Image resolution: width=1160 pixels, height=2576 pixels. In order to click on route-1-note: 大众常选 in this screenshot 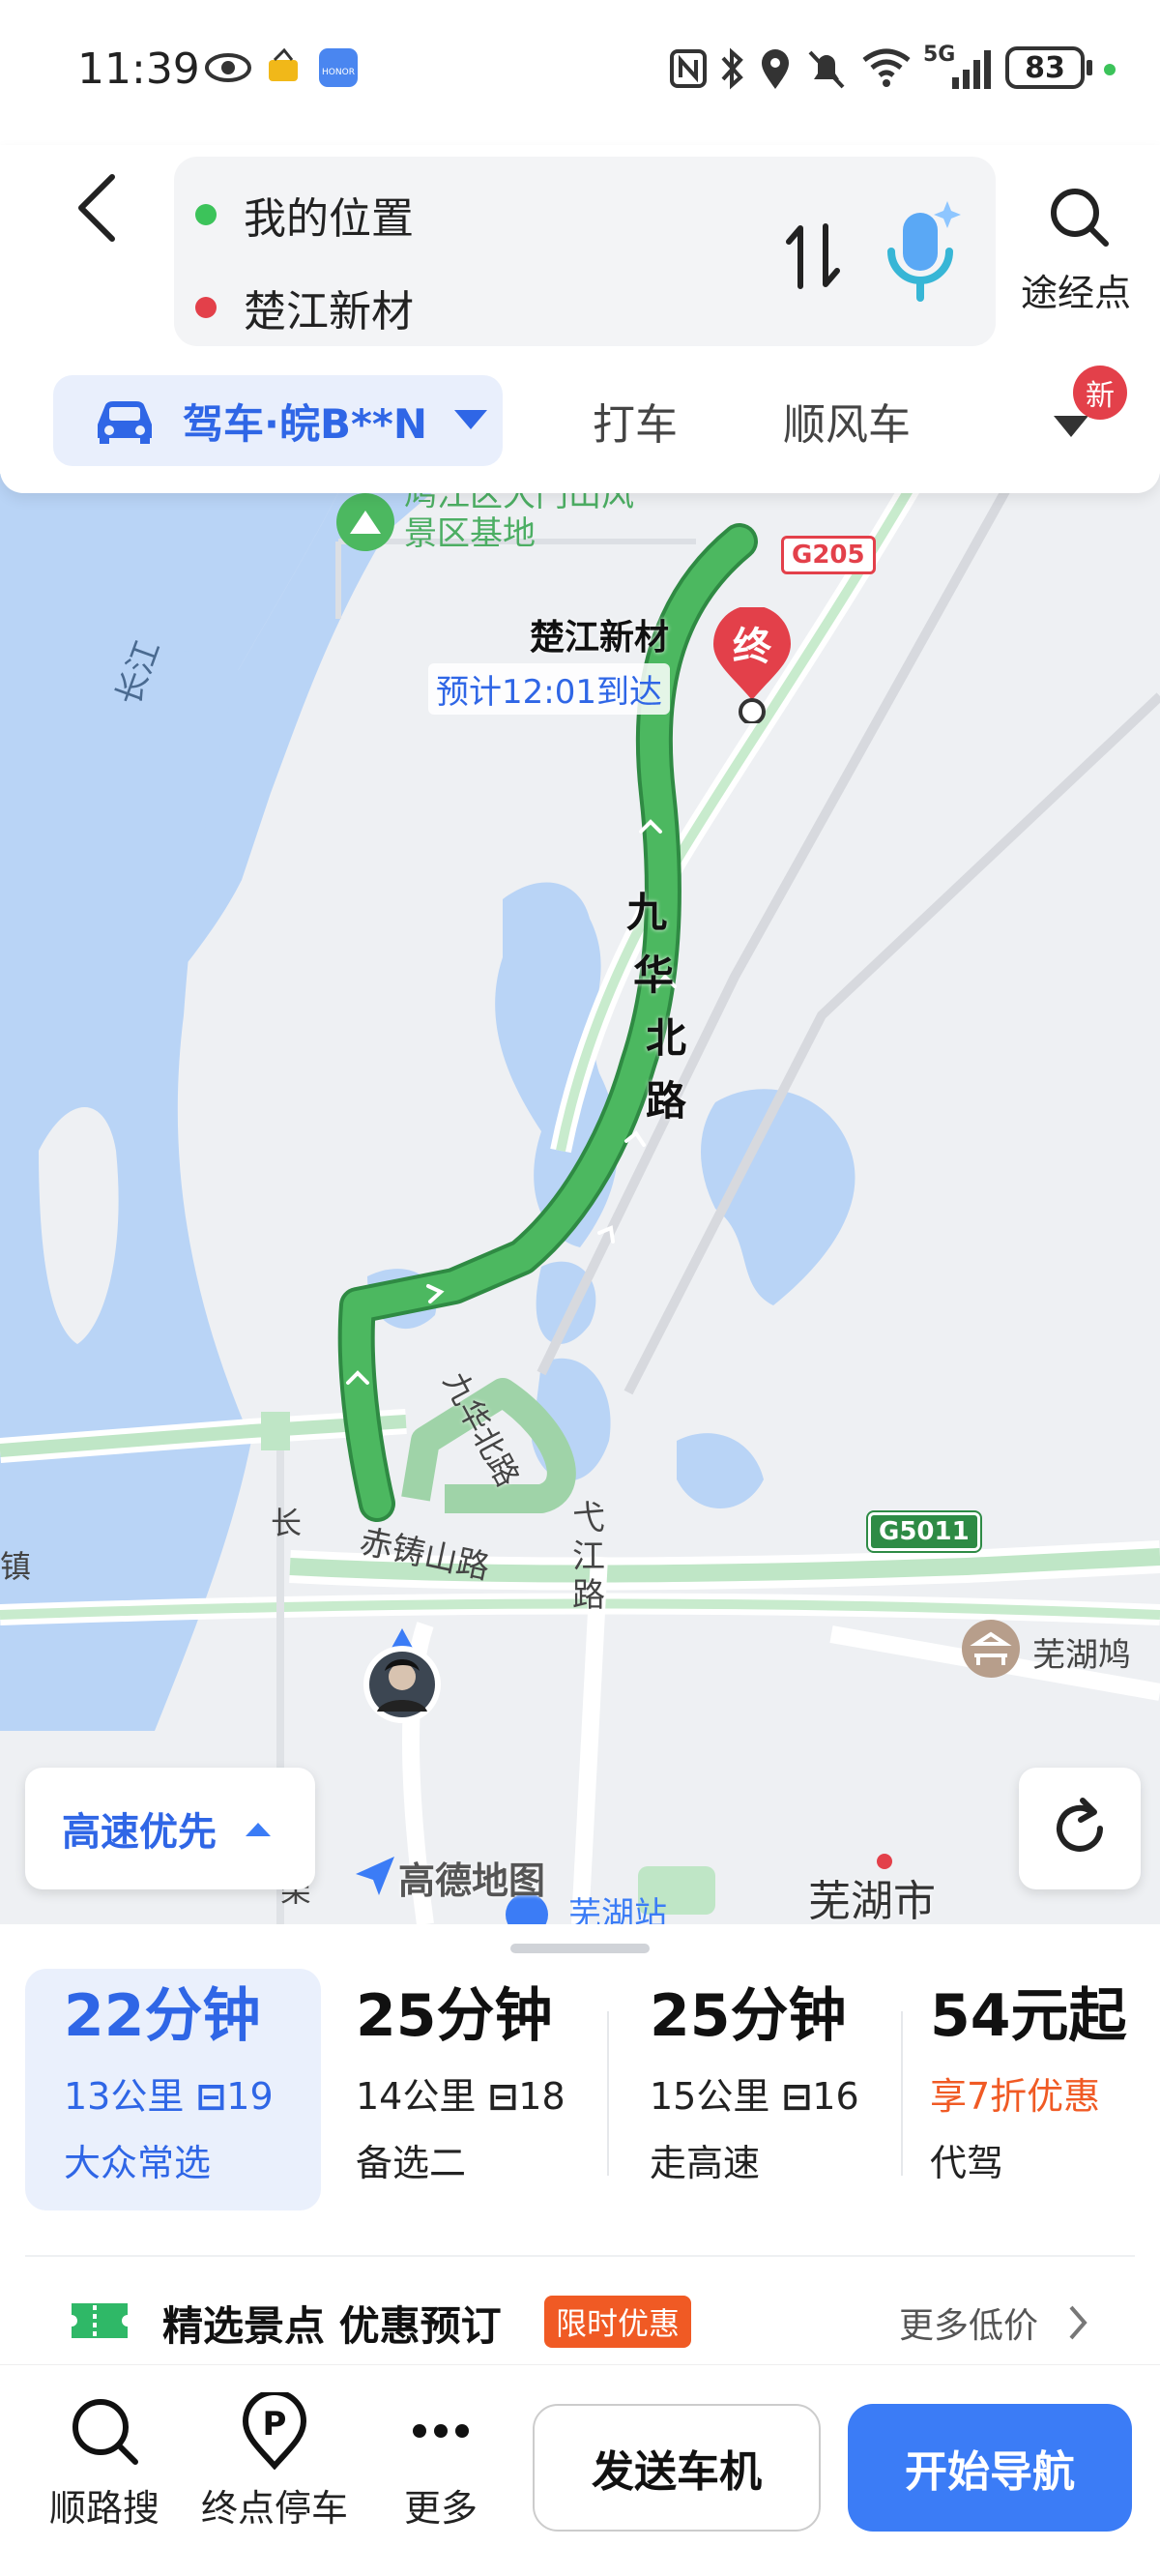, I will do `click(138, 2163)`.